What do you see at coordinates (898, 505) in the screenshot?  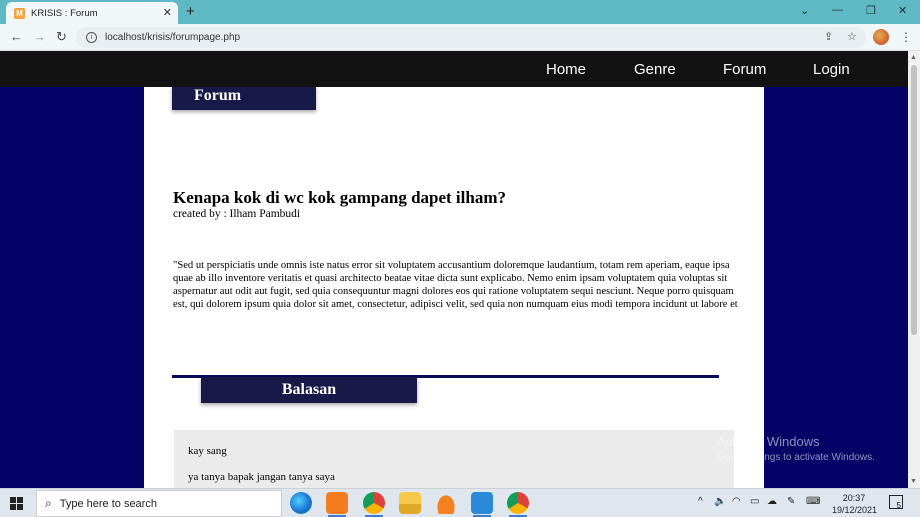 I see `notification-count: 5` at bounding box center [898, 505].